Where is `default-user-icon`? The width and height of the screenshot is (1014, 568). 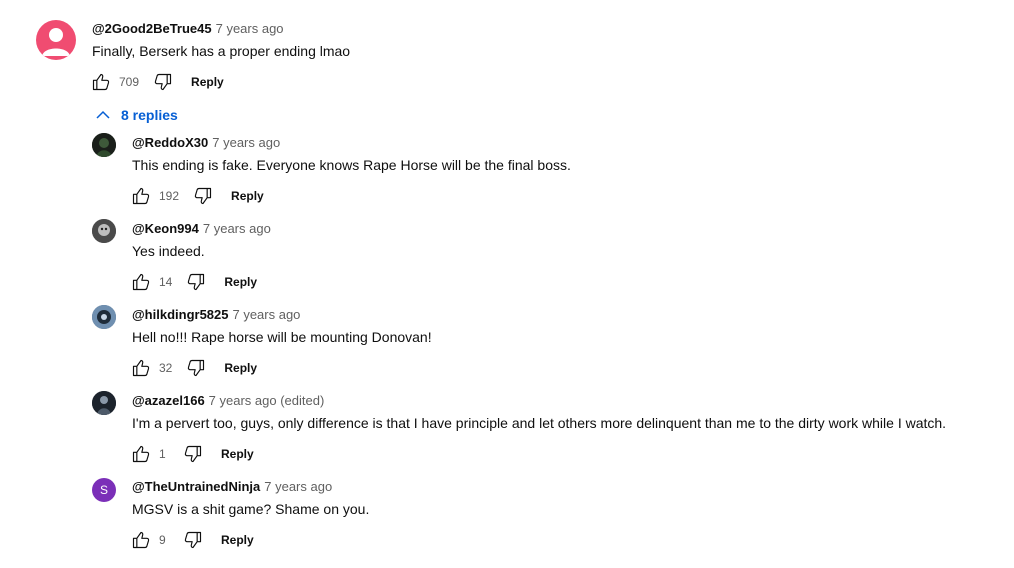 default-user-icon is located at coordinates (56, 42).